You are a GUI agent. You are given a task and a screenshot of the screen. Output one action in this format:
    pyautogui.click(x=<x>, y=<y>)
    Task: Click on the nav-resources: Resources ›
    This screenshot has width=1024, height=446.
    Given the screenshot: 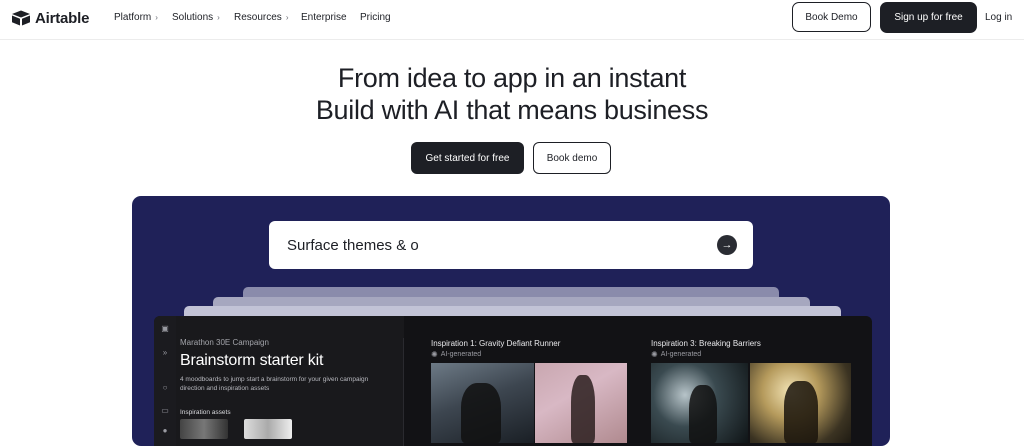 What is the action you would take?
    pyautogui.click(x=261, y=17)
    